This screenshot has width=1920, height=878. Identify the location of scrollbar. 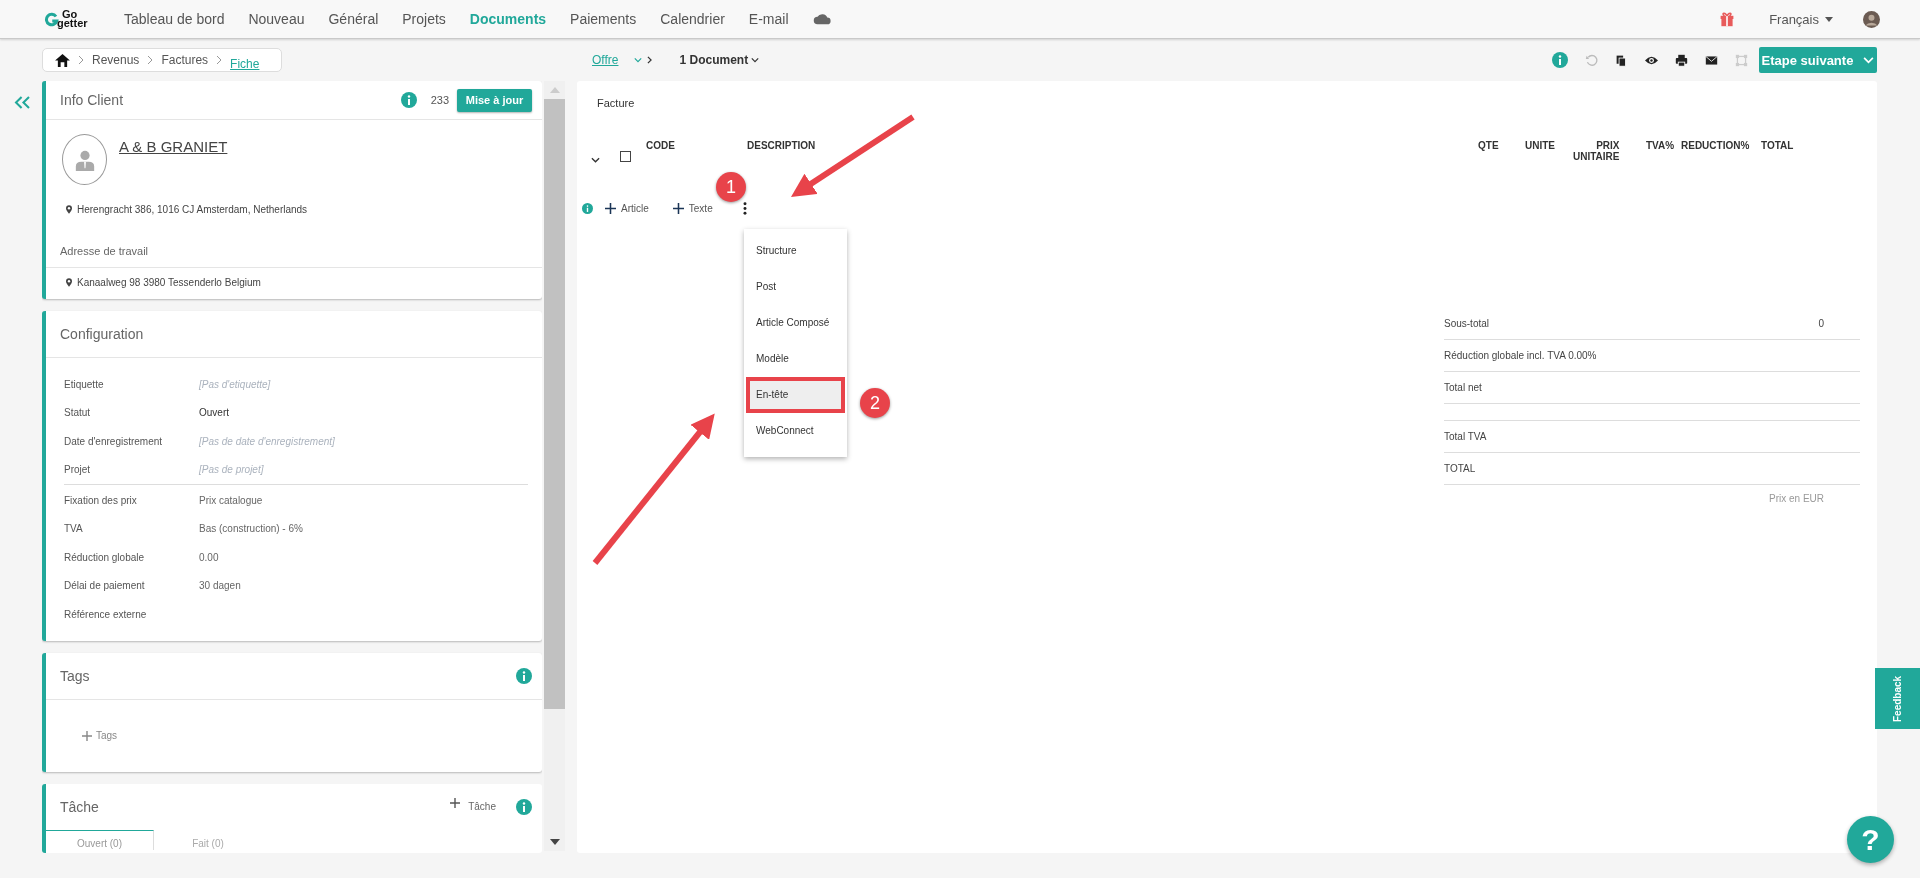
(554, 466).